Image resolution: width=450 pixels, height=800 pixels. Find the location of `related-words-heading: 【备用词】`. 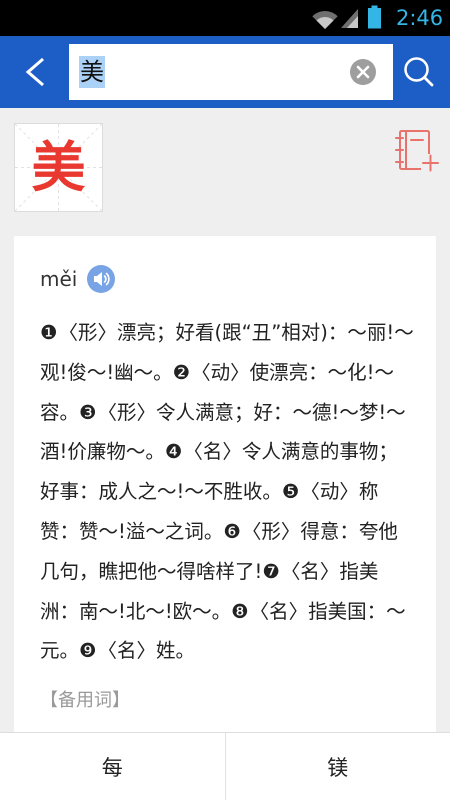

related-words-heading: 【备用词】 is located at coordinates (85, 701).